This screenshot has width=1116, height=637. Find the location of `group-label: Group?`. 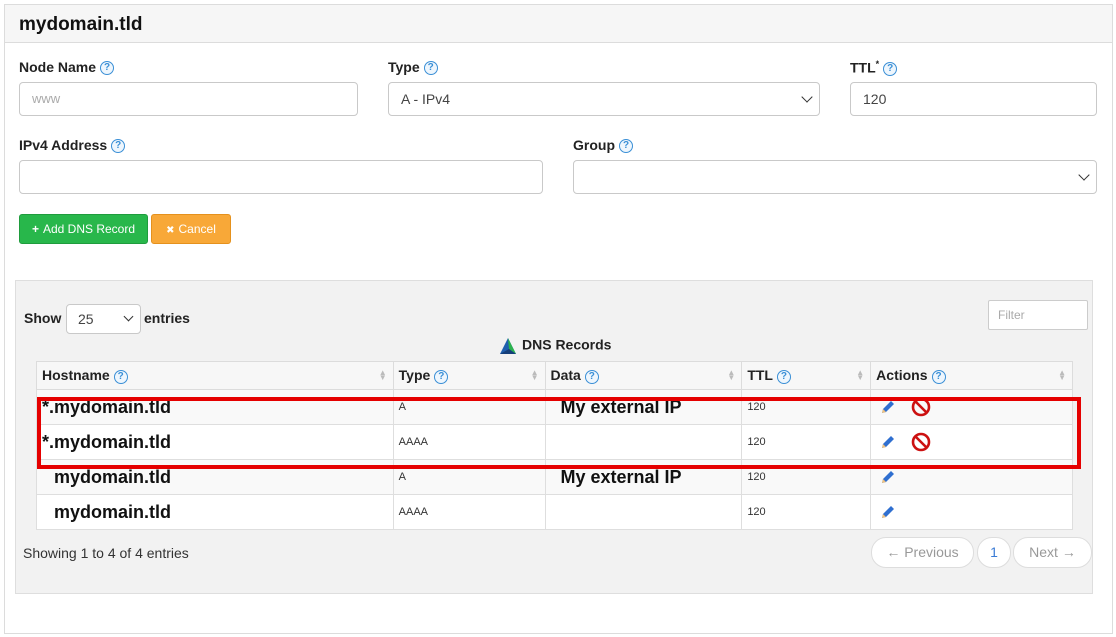

group-label: Group? is located at coordinates (603, 145).